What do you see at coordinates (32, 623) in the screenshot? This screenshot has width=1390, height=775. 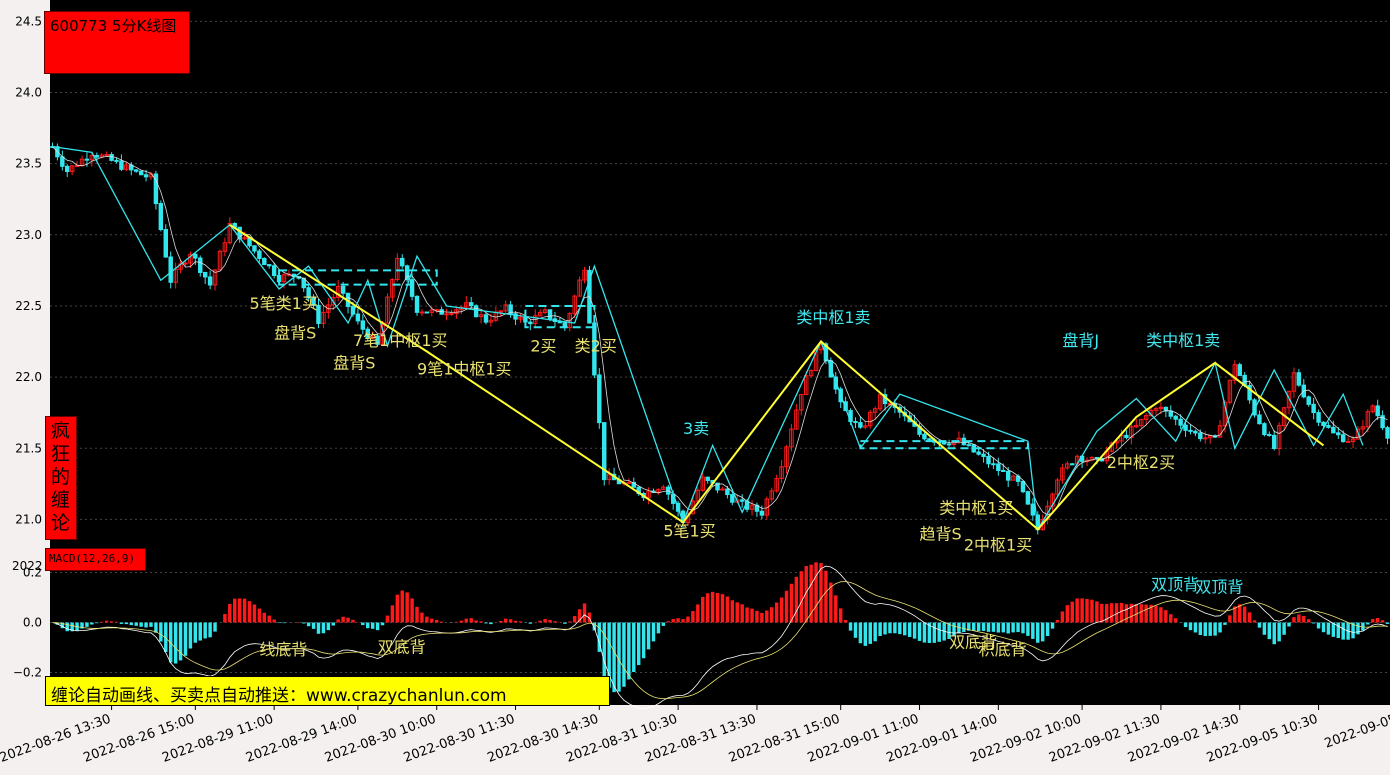 I see `macd-tick-label: 0.0` at bounding box center [32, 623].